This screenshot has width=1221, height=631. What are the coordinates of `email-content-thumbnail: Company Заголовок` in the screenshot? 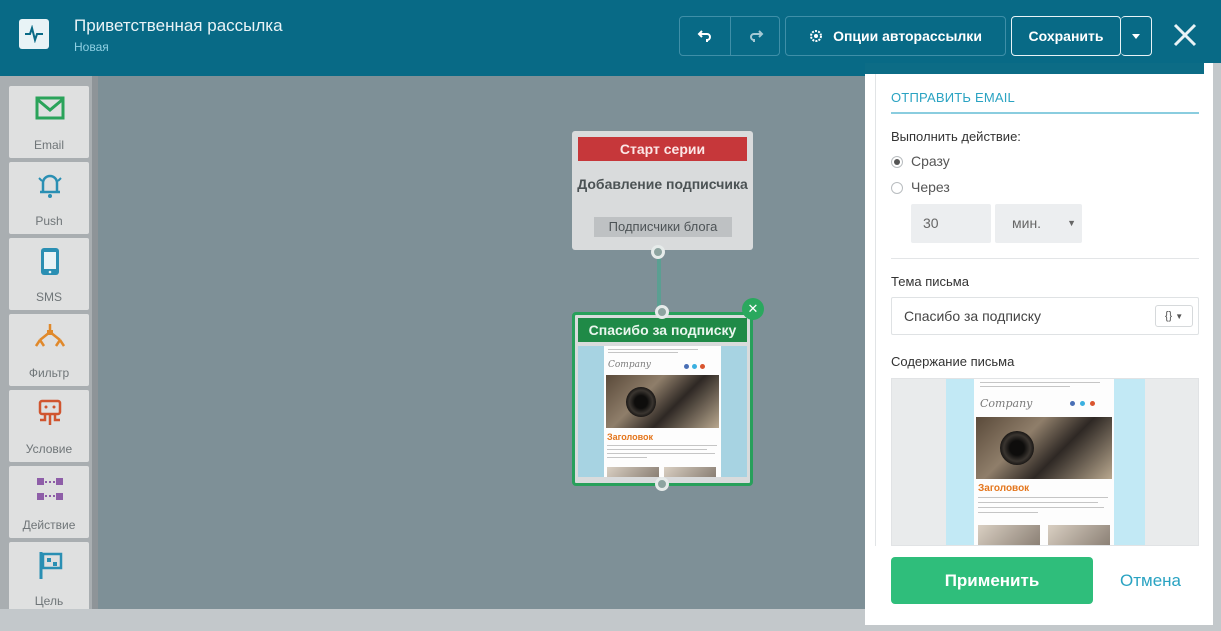 It's located at (1044, 462).